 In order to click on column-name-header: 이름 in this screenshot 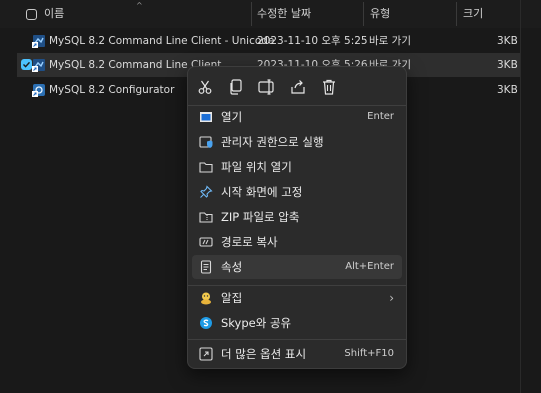, I will do `click(54, 14)`.